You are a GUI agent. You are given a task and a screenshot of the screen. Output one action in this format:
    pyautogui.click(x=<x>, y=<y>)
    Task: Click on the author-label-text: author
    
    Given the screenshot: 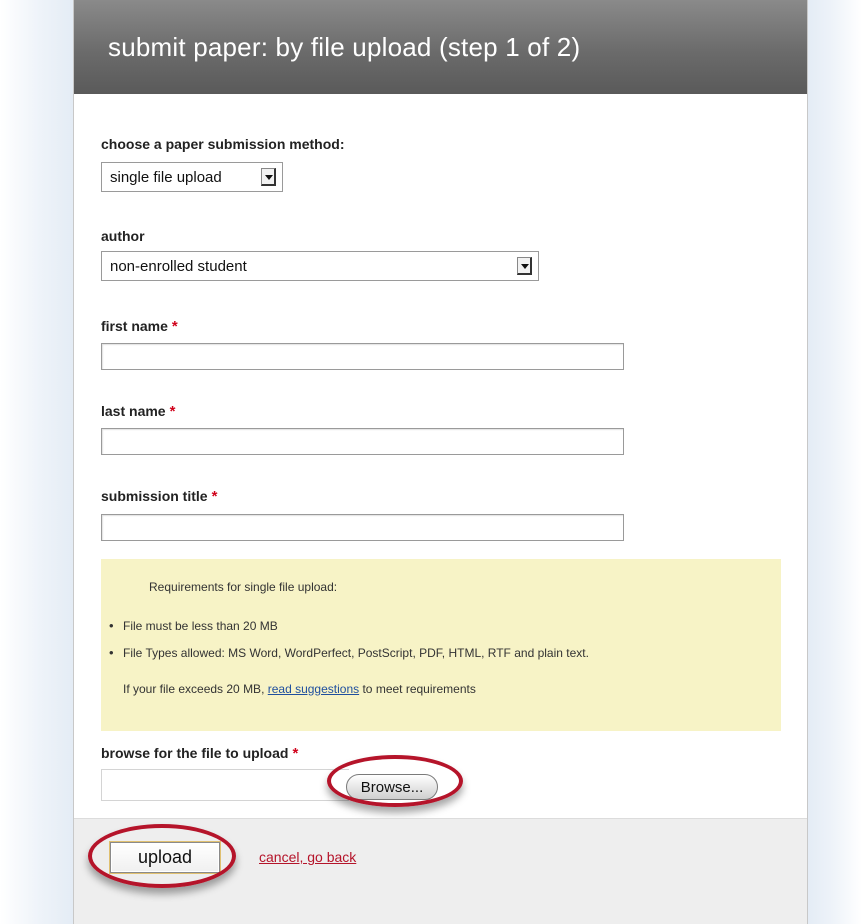 What is the action you would take?
    pyautogui.click(x=123, y=236)
    